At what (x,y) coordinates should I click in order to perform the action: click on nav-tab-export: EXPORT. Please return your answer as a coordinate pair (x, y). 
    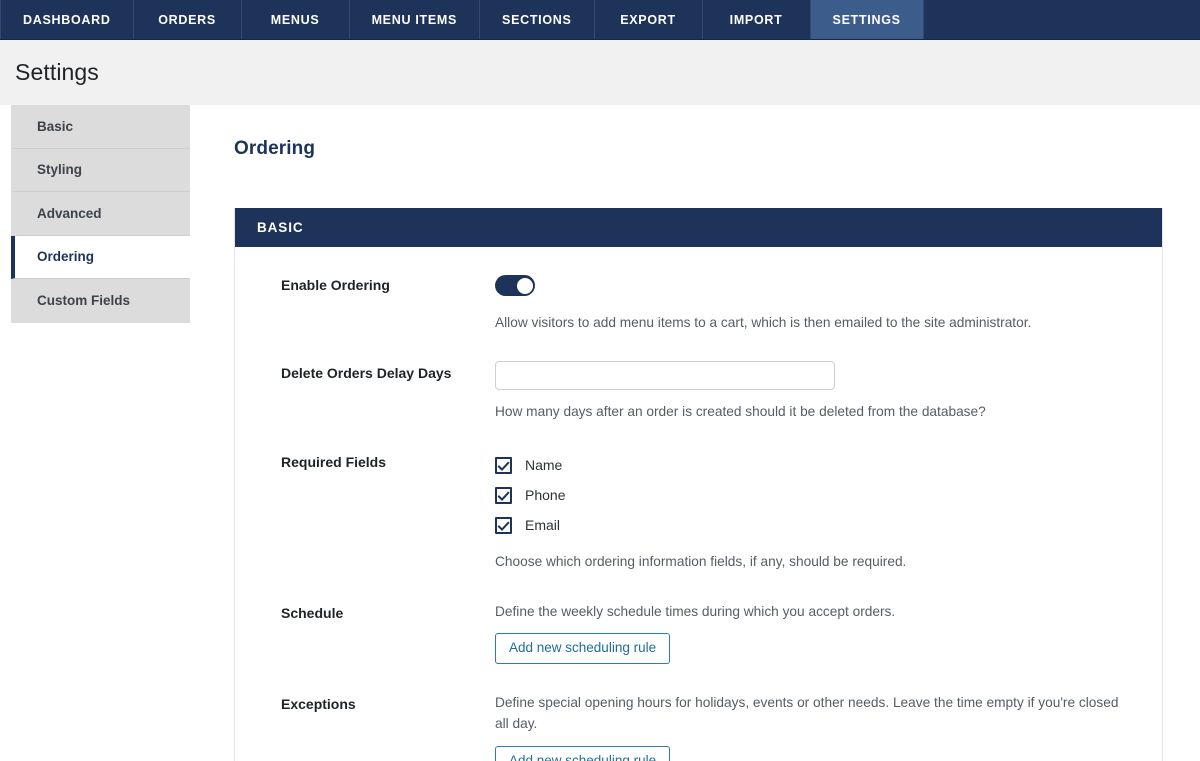
    Looking at the image, I should click on (649, 19).